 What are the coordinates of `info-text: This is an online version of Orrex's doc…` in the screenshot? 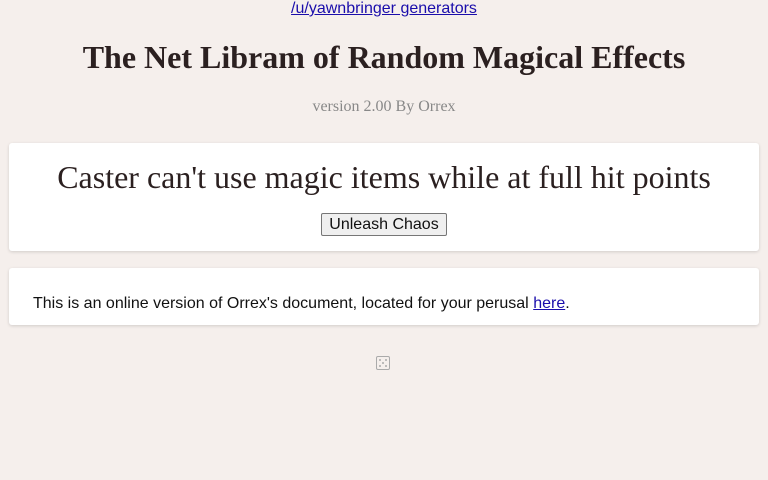 It's located at (283, 303).